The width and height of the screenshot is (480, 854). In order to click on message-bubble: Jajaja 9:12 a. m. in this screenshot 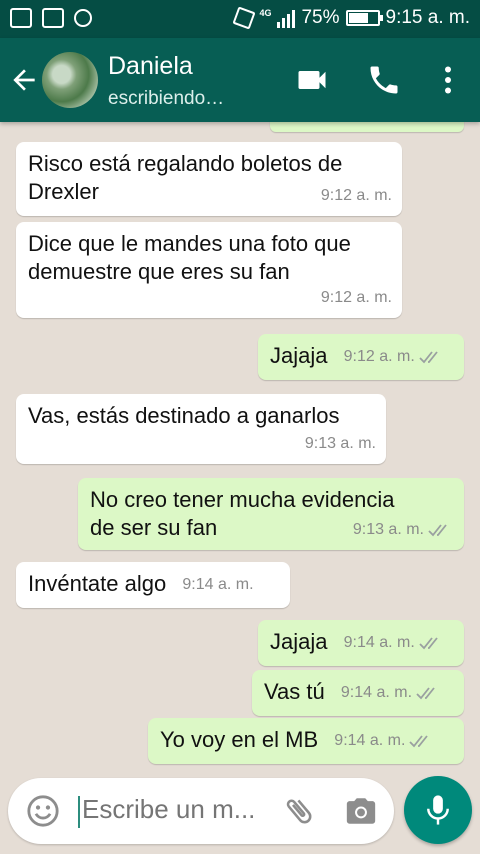, I will do `click(361, 357)`.